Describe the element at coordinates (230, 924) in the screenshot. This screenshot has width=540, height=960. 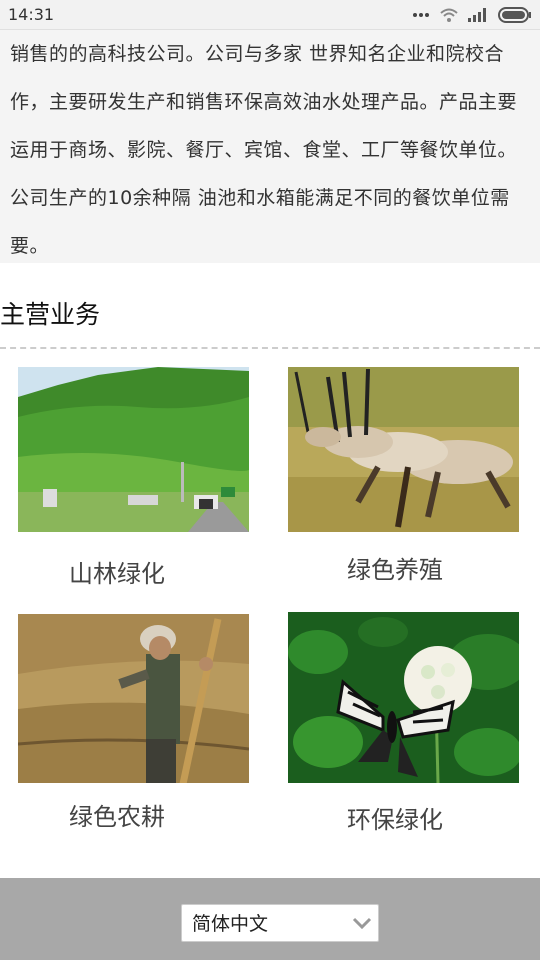
I see `language-select-value: 简体中文` at that location.